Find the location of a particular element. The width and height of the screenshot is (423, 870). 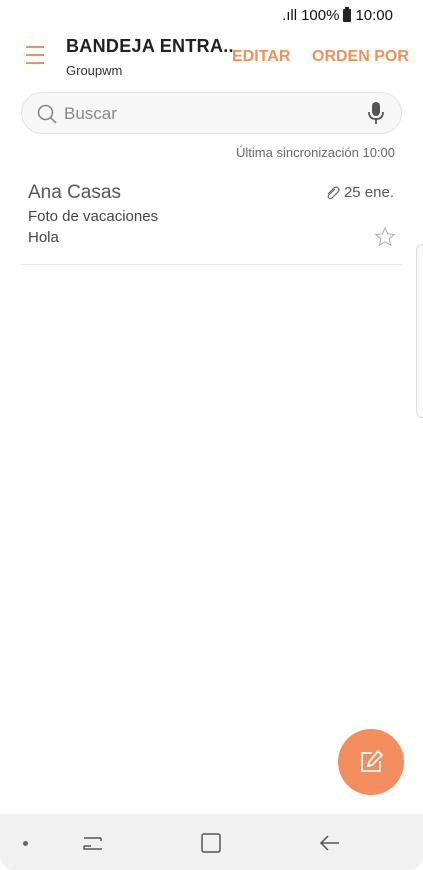

back-icon is located at coordinates (330, 843).